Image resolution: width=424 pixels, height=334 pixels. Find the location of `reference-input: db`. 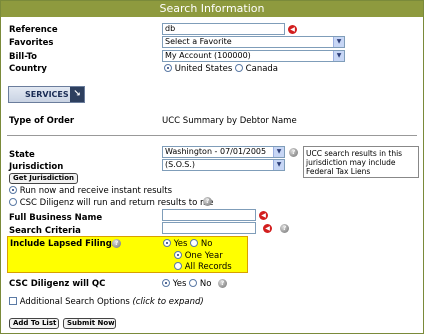

reference-input: db is located at coordinates (223, 29).